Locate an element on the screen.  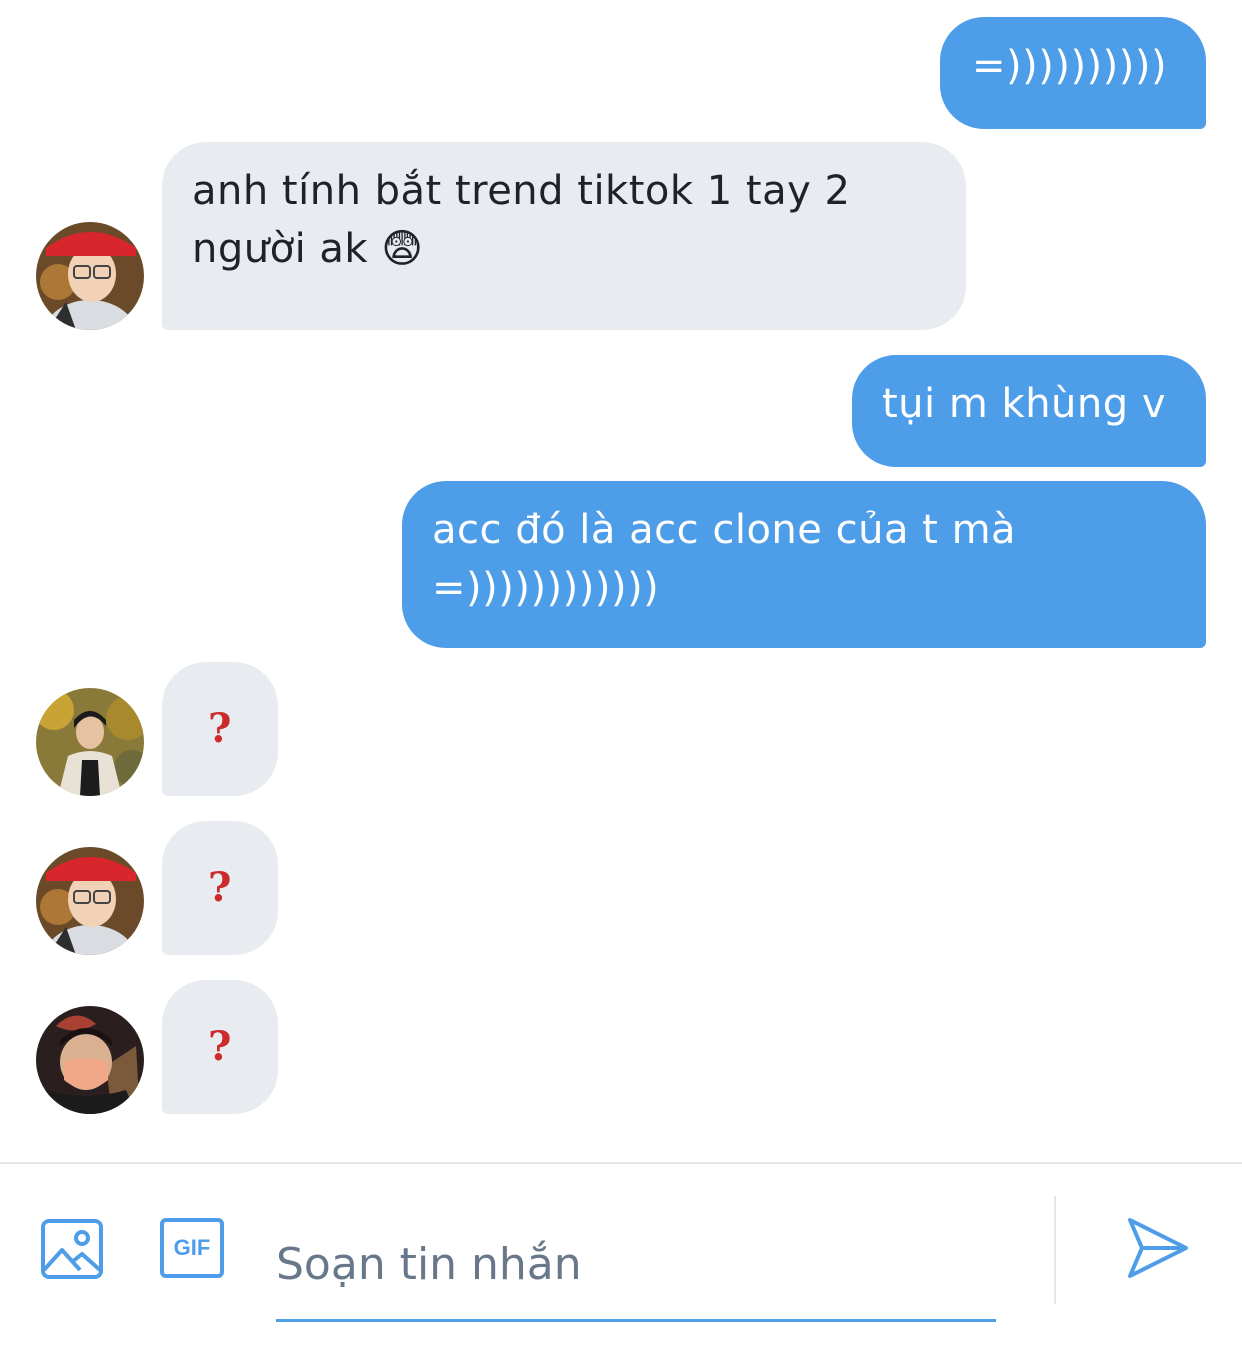
message-text: tụi m khùng v is located at coordinates (1024, 404).